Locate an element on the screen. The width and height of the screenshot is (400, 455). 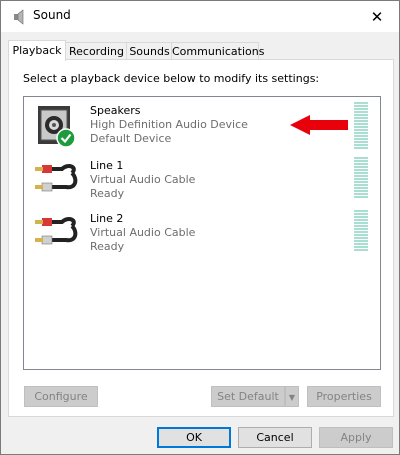
ok-button: OK is located at coordinates (194, 437).